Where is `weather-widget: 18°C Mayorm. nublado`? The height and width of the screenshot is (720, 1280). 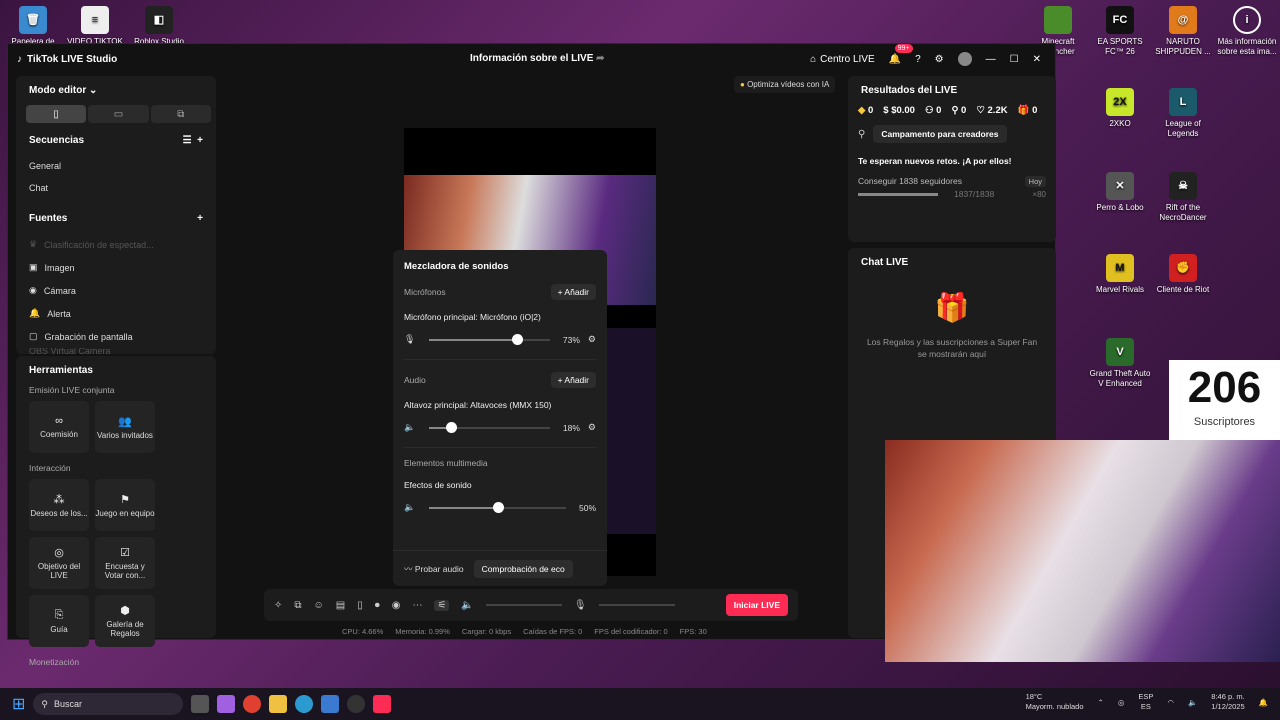 weather-widget: 18°C Mayorm. nublado is located at coordinates (1055, 702).